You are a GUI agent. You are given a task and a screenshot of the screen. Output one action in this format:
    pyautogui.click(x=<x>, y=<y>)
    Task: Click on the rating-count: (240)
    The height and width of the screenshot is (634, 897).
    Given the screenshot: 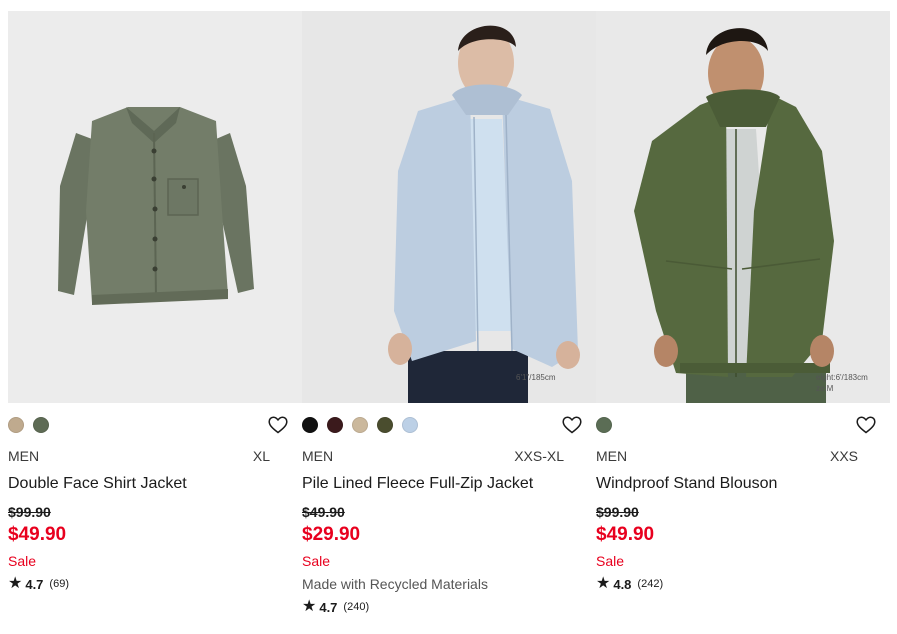 What is the action you would take?
    pyautogui.click(x=356, y=607)
    